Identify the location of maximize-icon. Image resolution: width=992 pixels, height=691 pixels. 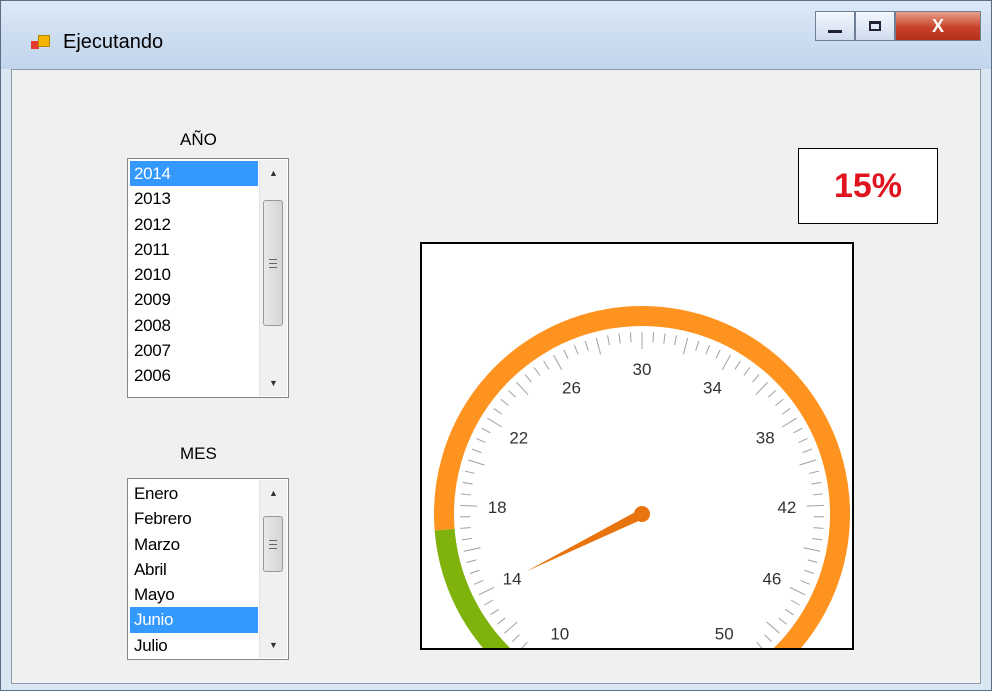
(875, 26).